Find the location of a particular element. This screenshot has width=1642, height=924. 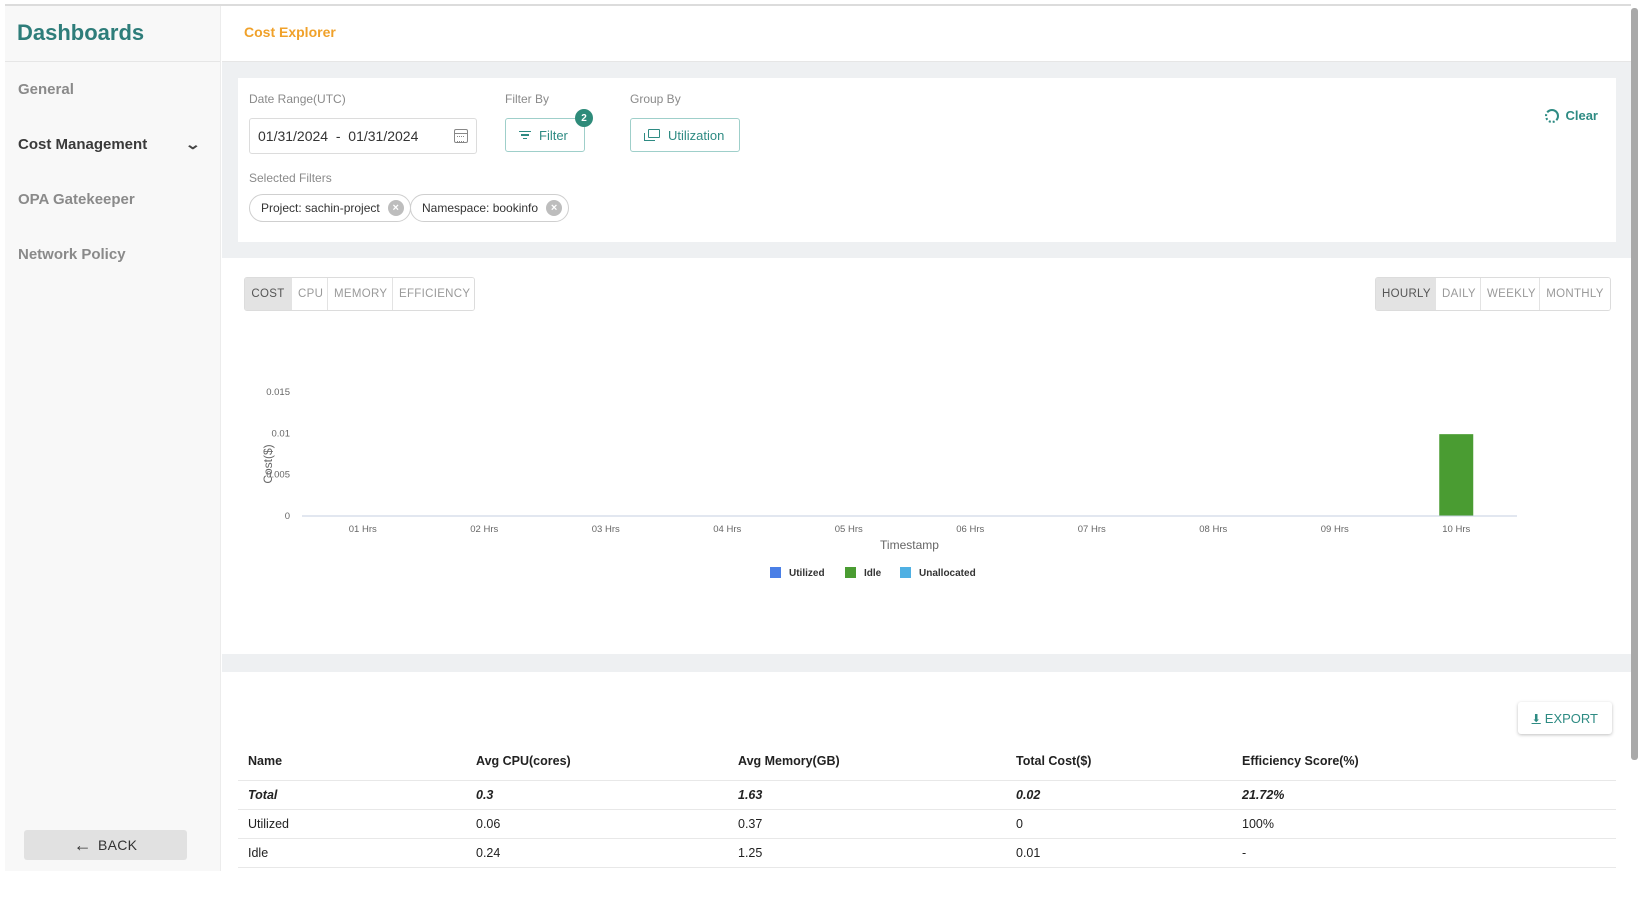

group-by-button: Utilization is located at coordinates (685, 135).